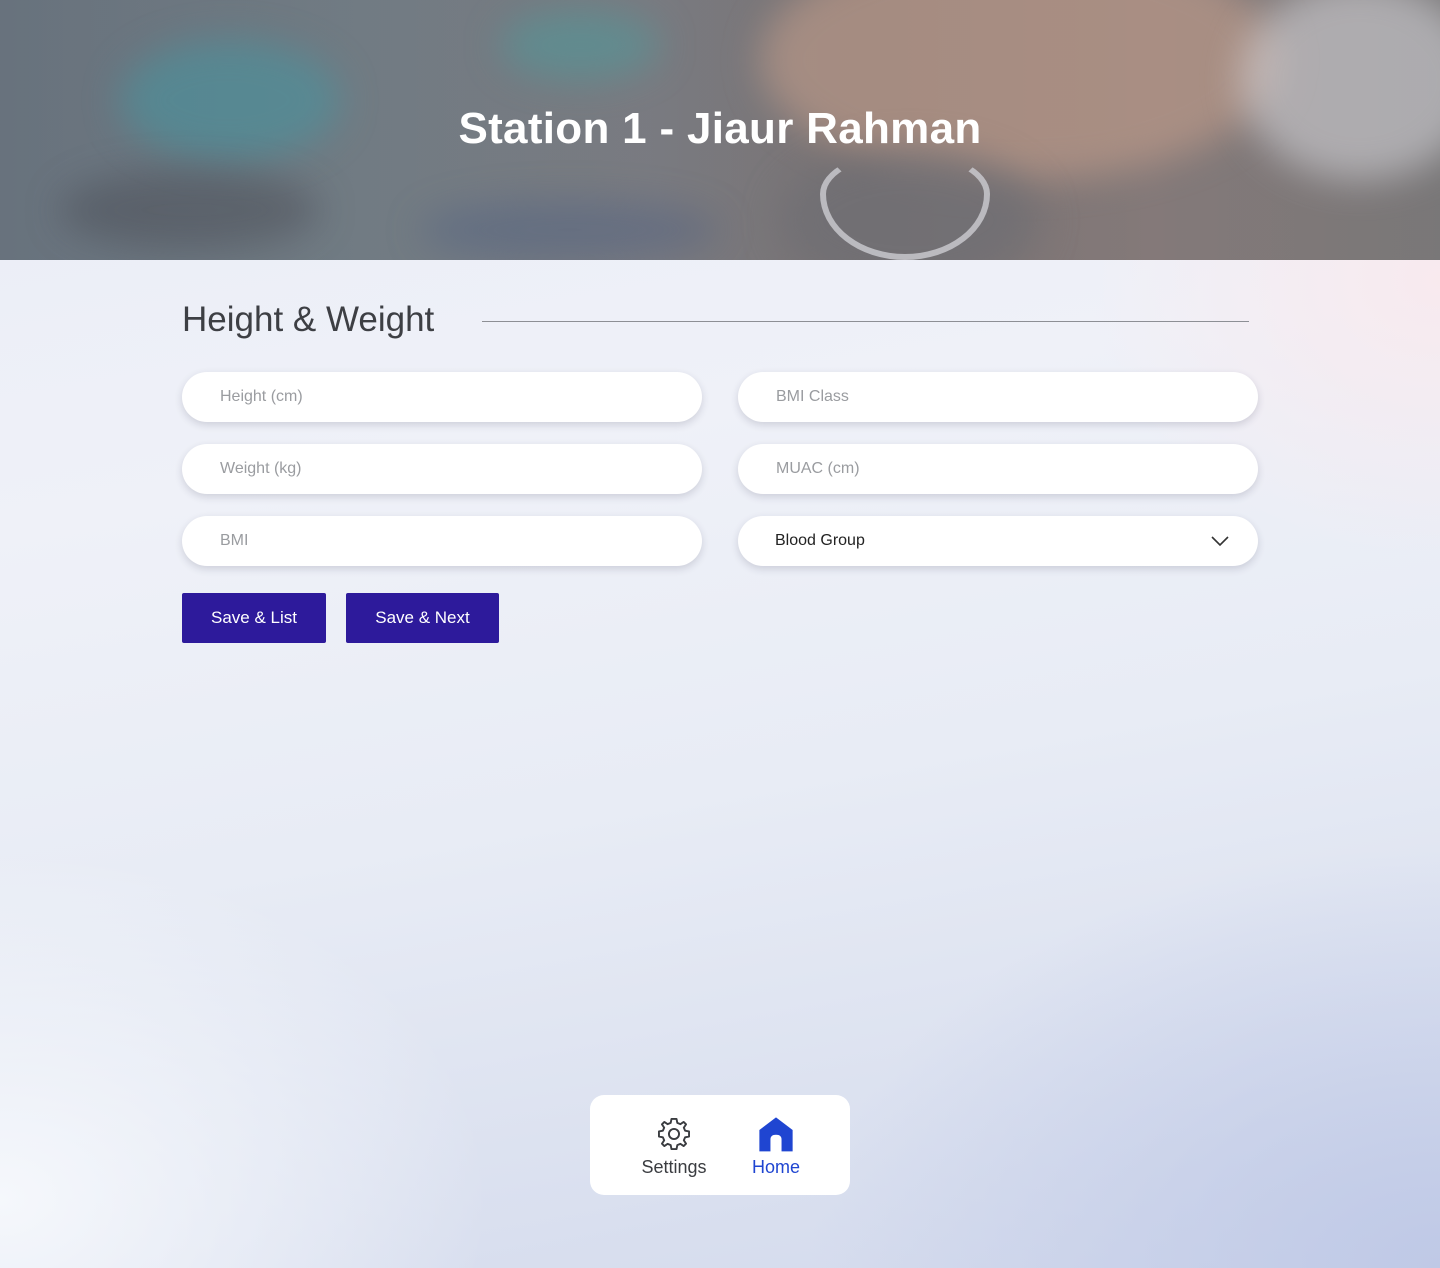  Describe the element at coordinates (254, 618) in the screenshot. I see `save-and-list-button: Save & List` at that location.